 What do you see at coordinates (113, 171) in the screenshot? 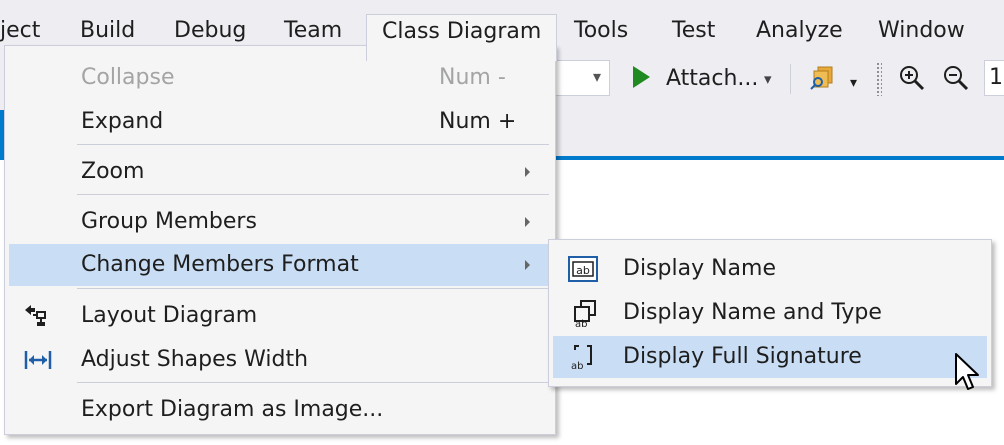
I see `menu-item-label: Zoom` at bounding box center [113, 171].